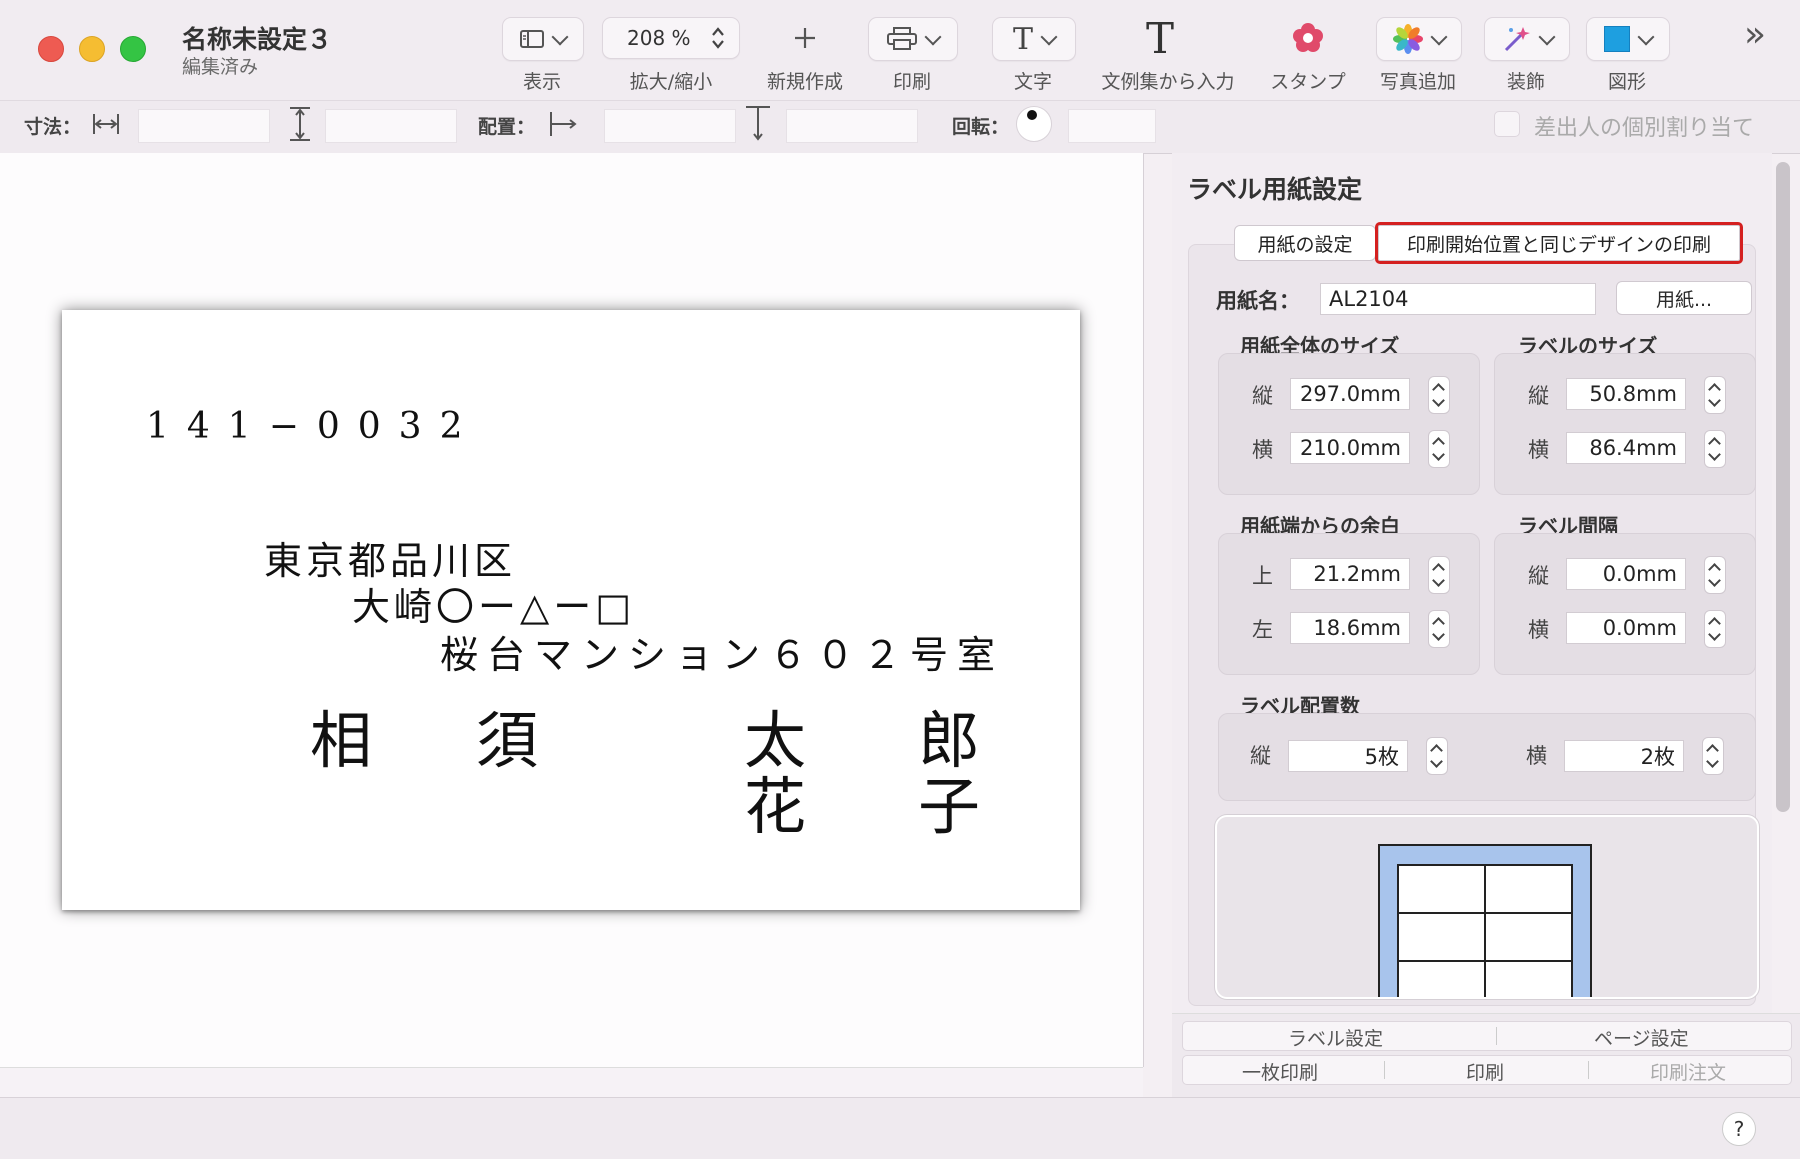 The height and width of the screenshot is (1159, 1800). What do you see at coordinates (1559, 243) in the screenshot?
I see `tab-same-design-print: 印刷開始位置と同じデザインの印刷` at bounding box center [1559, 243].